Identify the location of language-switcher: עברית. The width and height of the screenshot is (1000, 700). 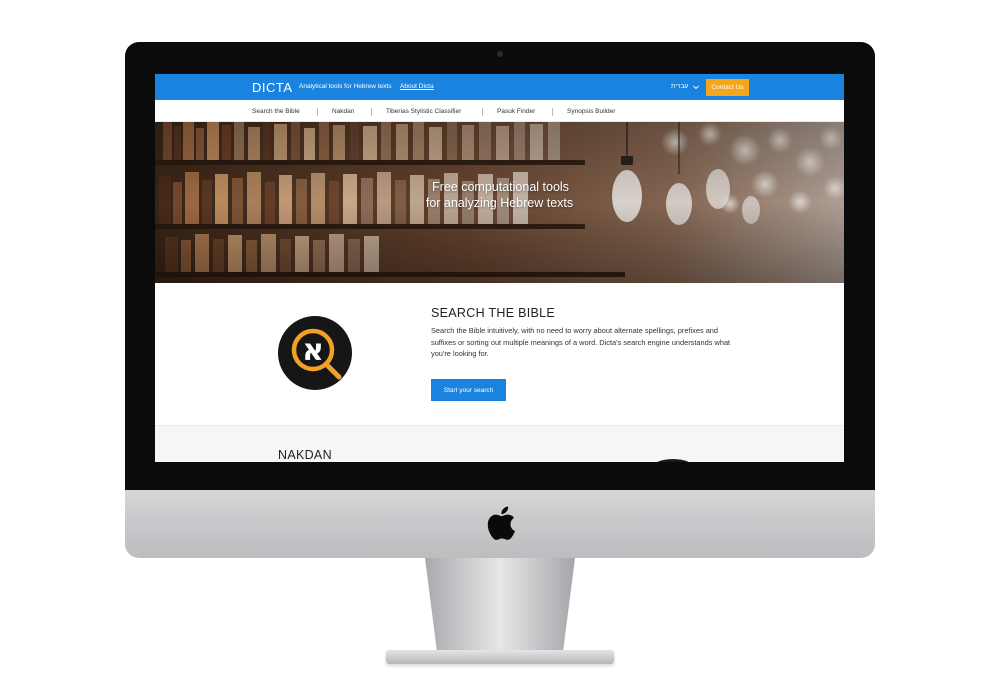
(679, 86).